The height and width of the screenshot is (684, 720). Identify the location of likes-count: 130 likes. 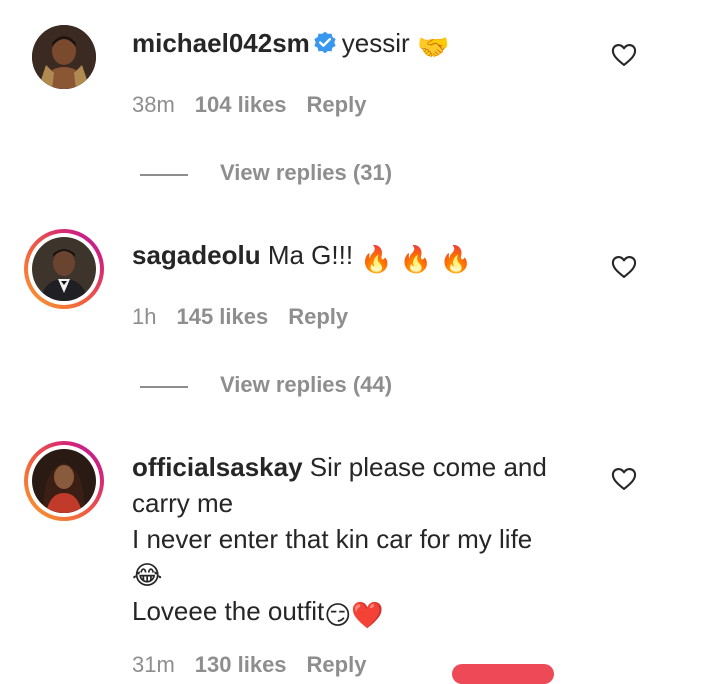
(241, 664).